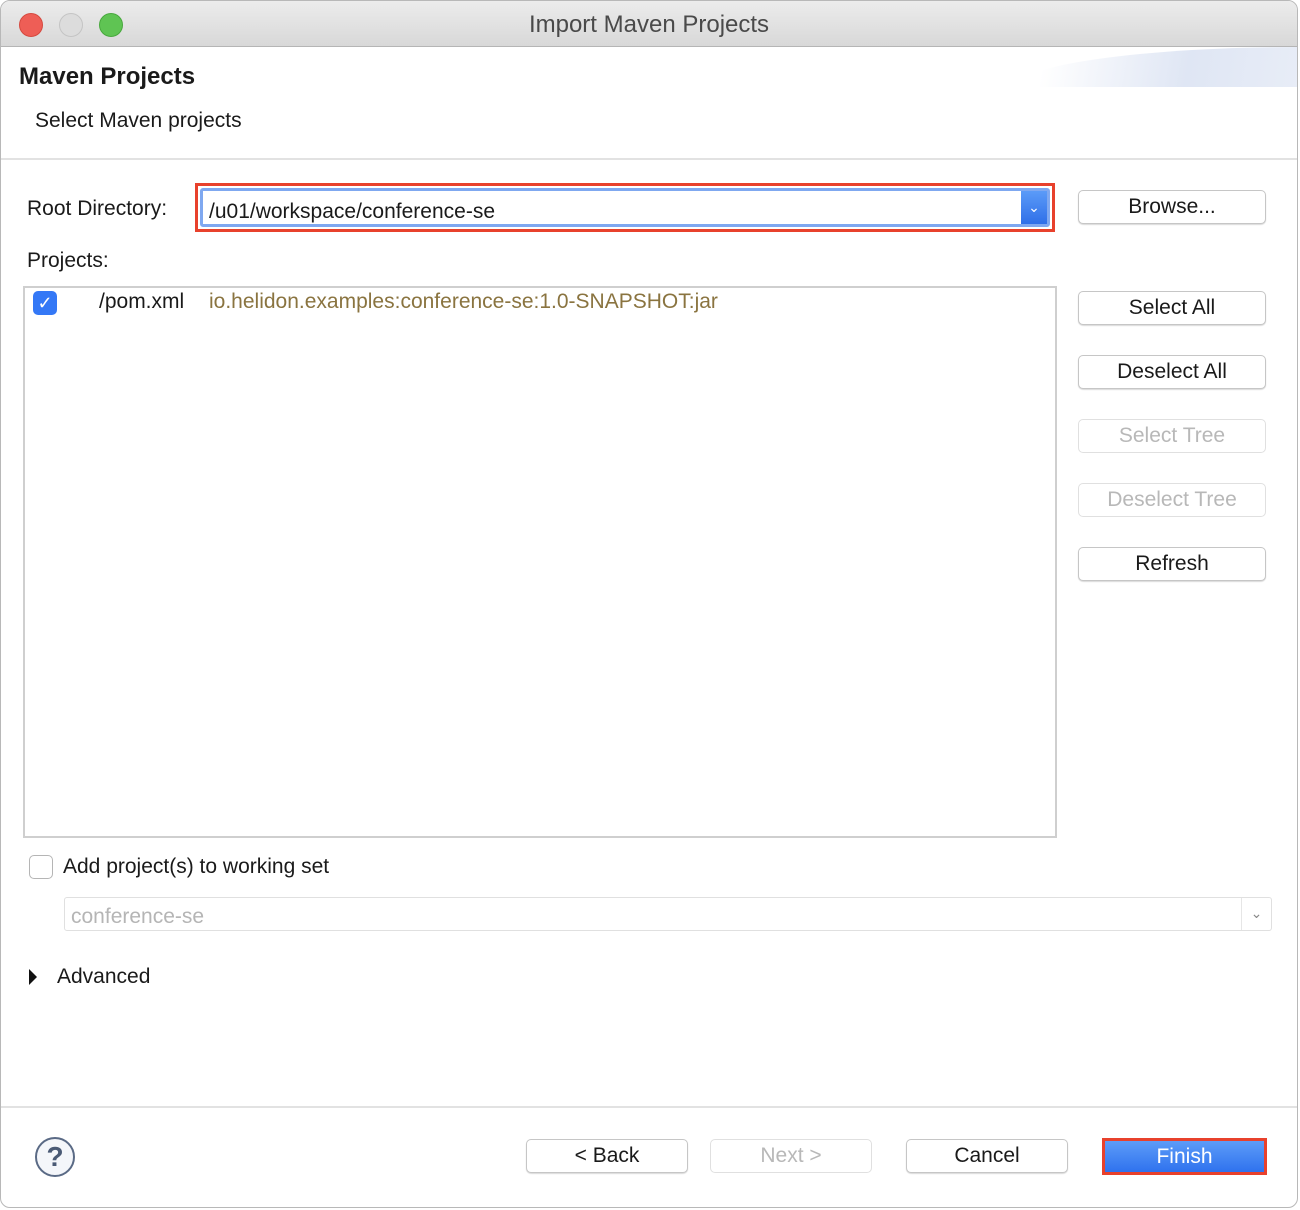 The height and width of the screenshot is (1210, 1300). What do you see at coordinates (68, 260) in the screenshot?
I see `projects-label: Projects:` at bounding box center [68, 260].